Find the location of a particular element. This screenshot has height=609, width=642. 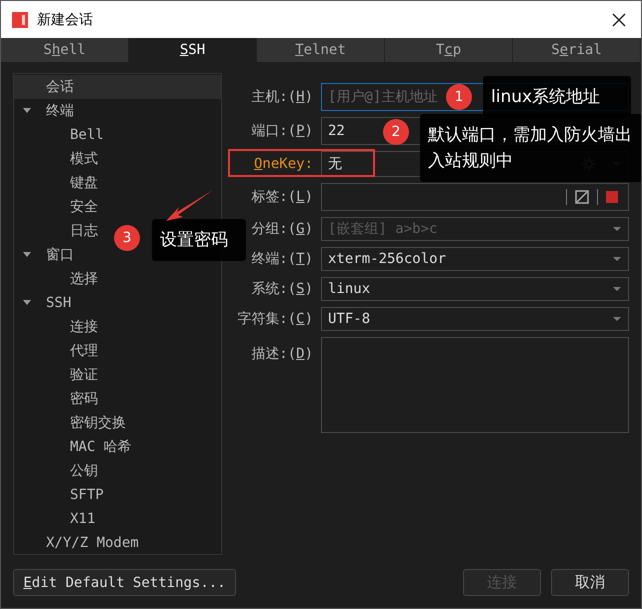

tree-item: 选择 is located at coordinates (117, 279).